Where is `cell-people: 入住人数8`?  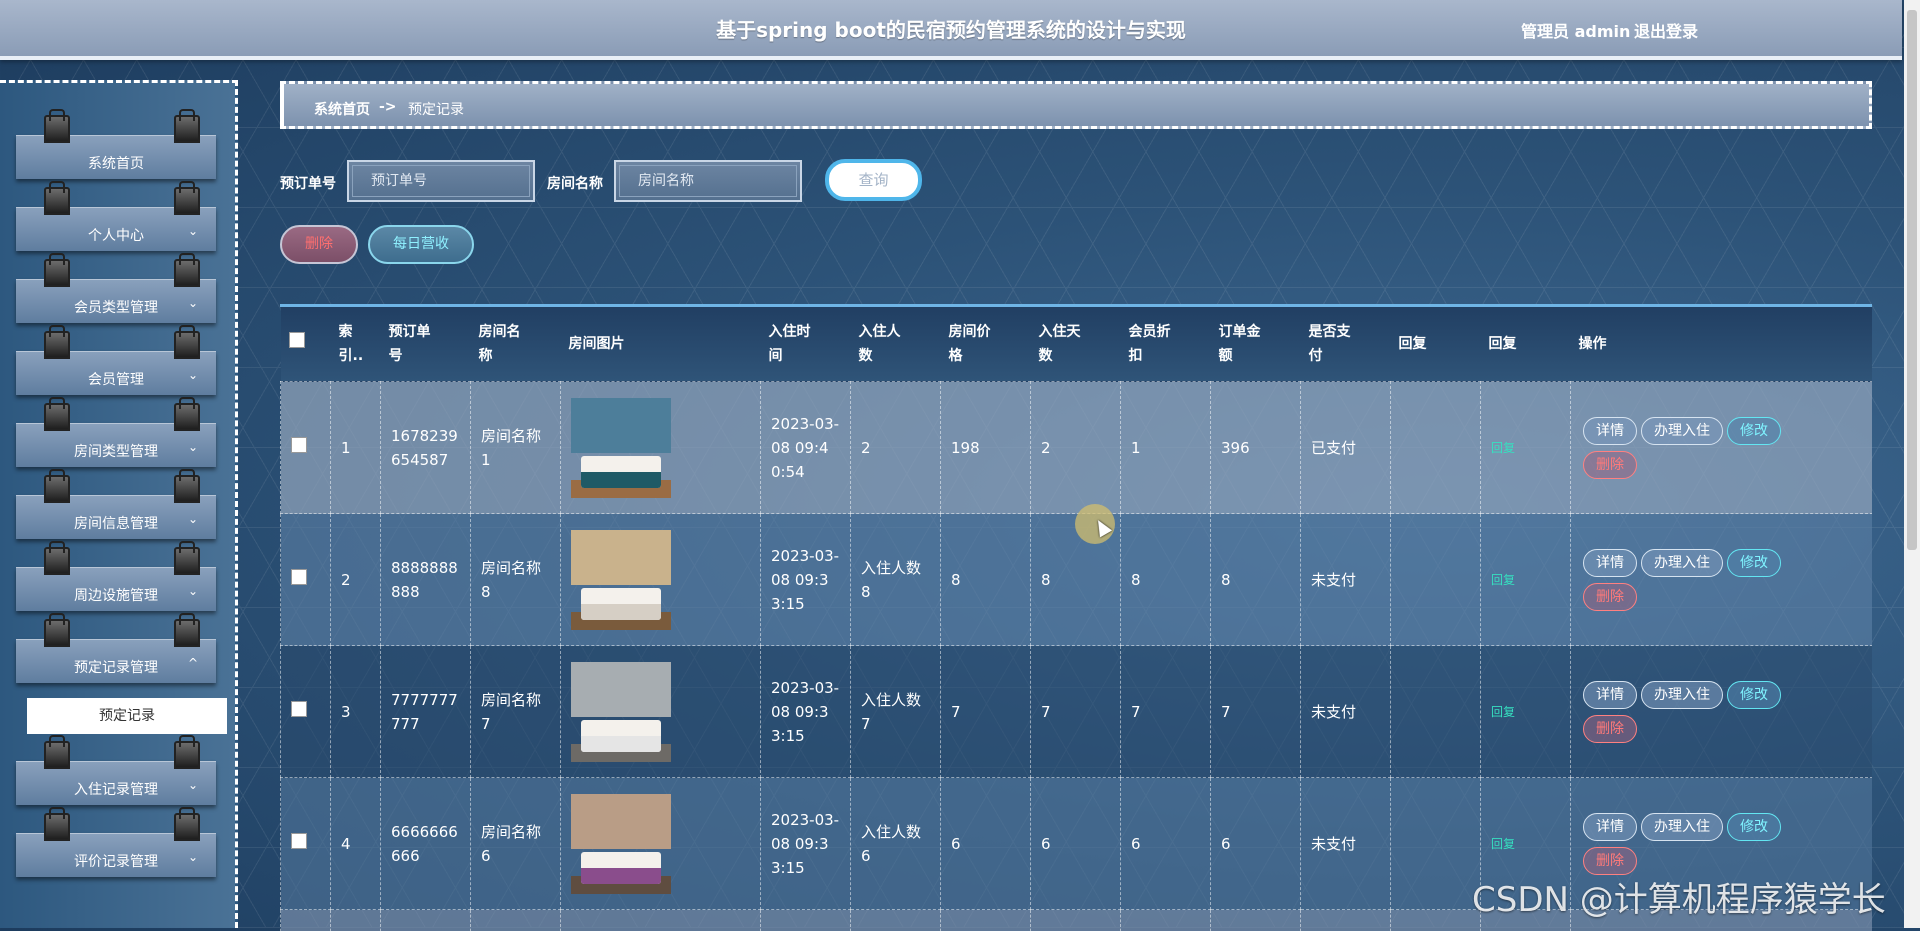 cell-people: 入住人数8 is located at coordinates (896, 580).